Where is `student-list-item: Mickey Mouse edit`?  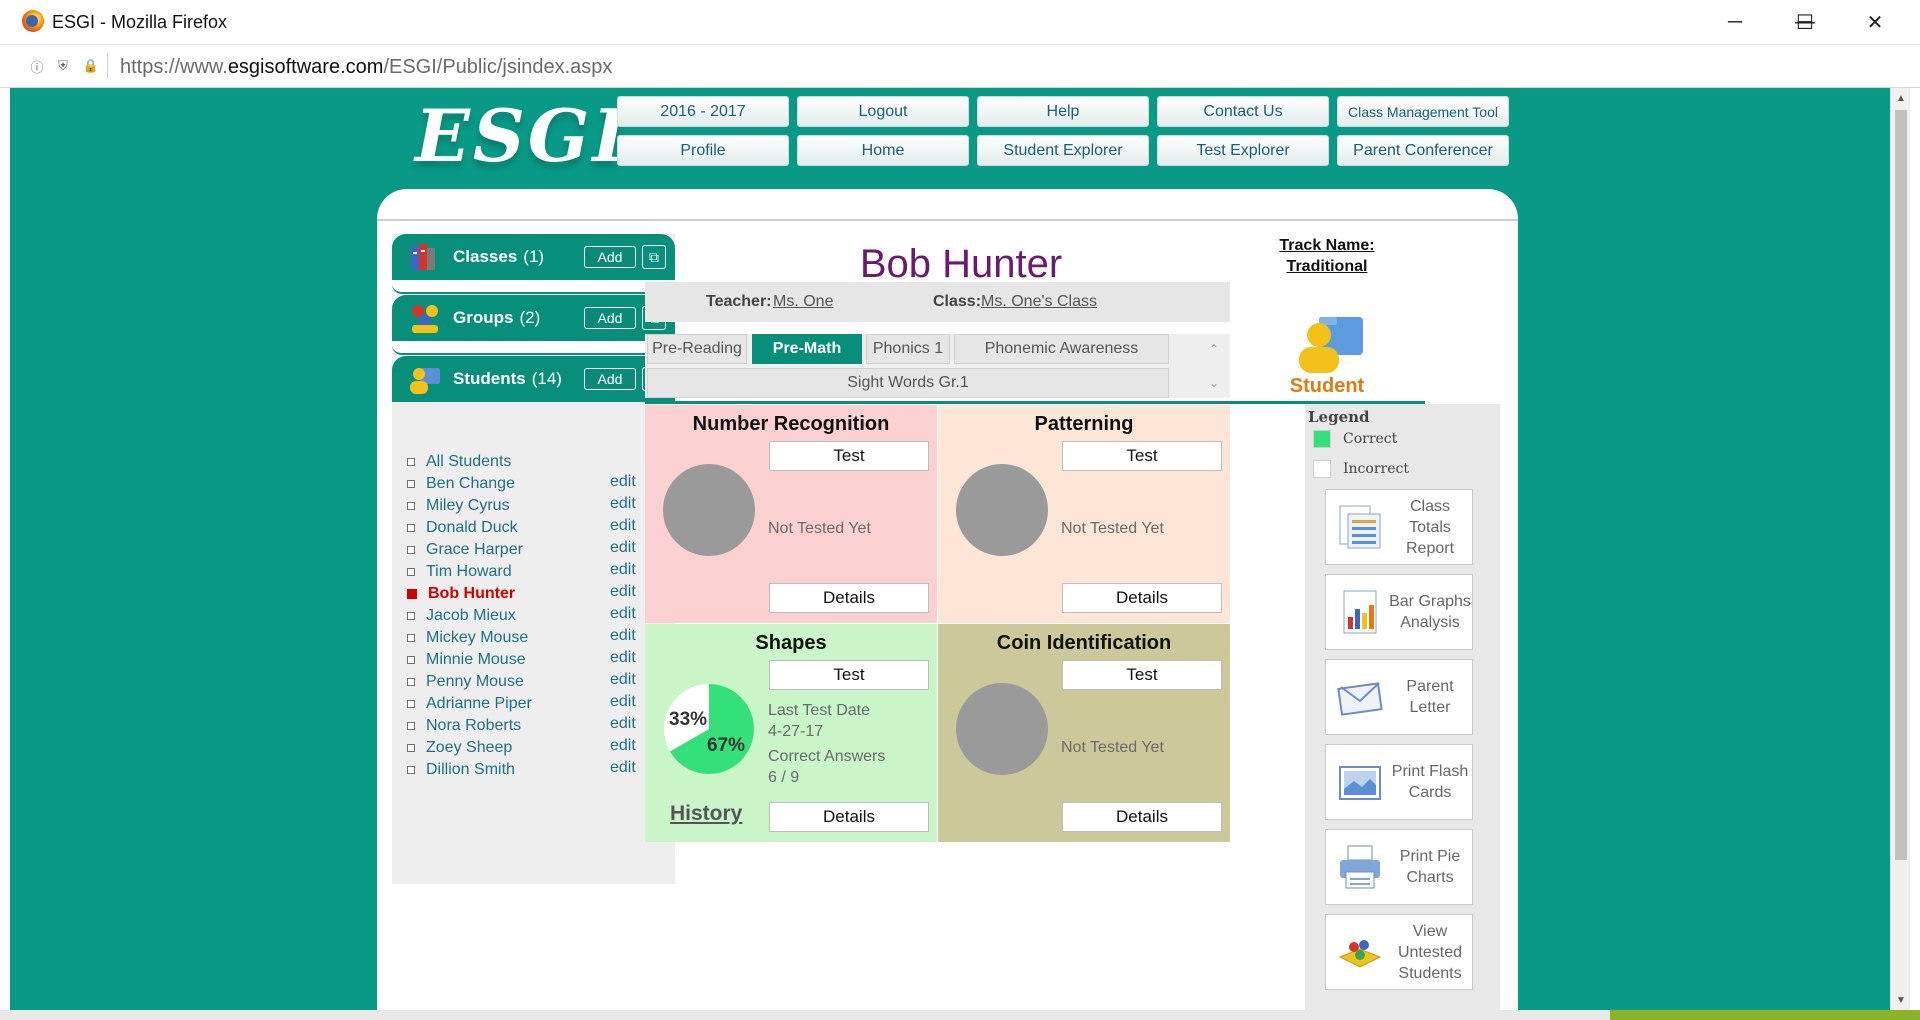 student-list-item: Mickey Mouse edit is located at coordinates (533, 638).